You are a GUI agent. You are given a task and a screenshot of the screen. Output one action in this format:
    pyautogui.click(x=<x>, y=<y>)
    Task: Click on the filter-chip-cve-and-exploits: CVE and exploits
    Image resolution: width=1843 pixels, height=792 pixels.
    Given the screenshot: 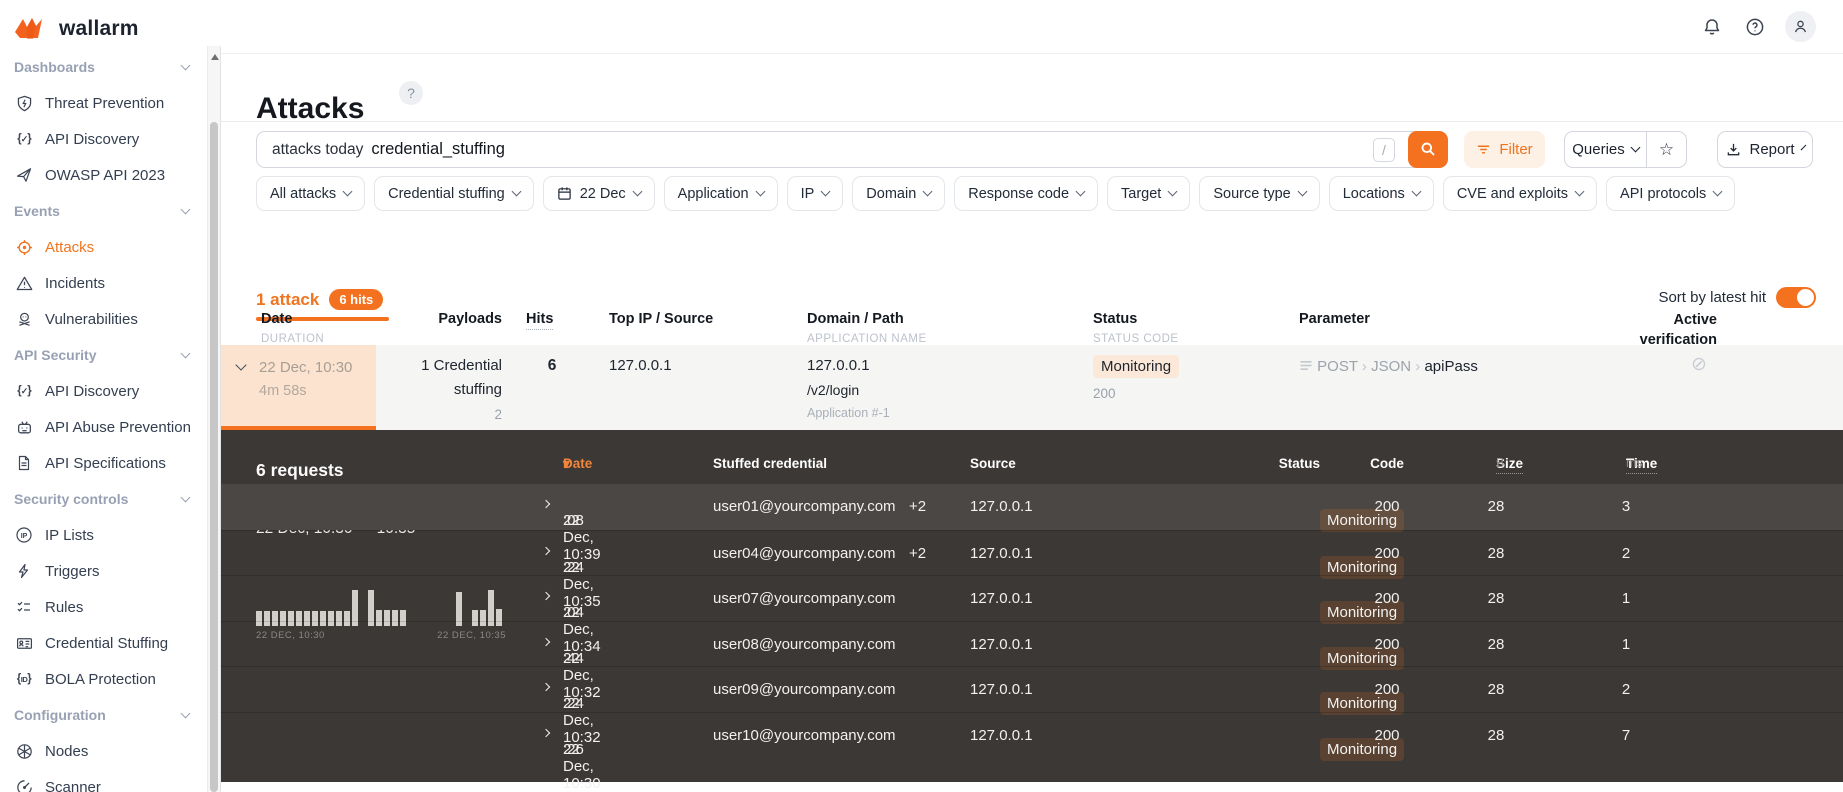 What is the action you would take?
    pyautogui.click(x=1520, y=193)
    